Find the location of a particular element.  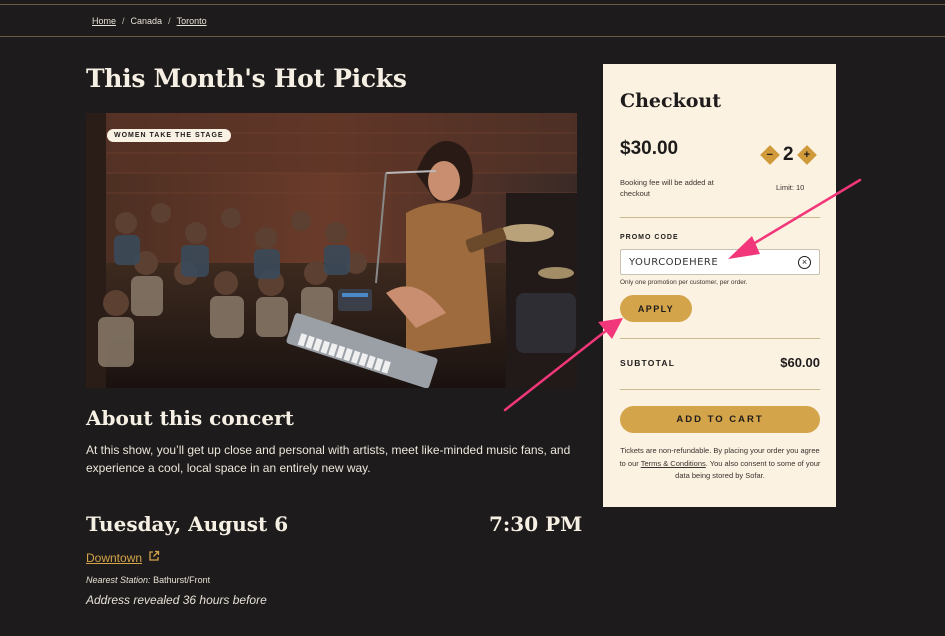

terms-link: Terms & Conditions is located at coordinates (673, 463).